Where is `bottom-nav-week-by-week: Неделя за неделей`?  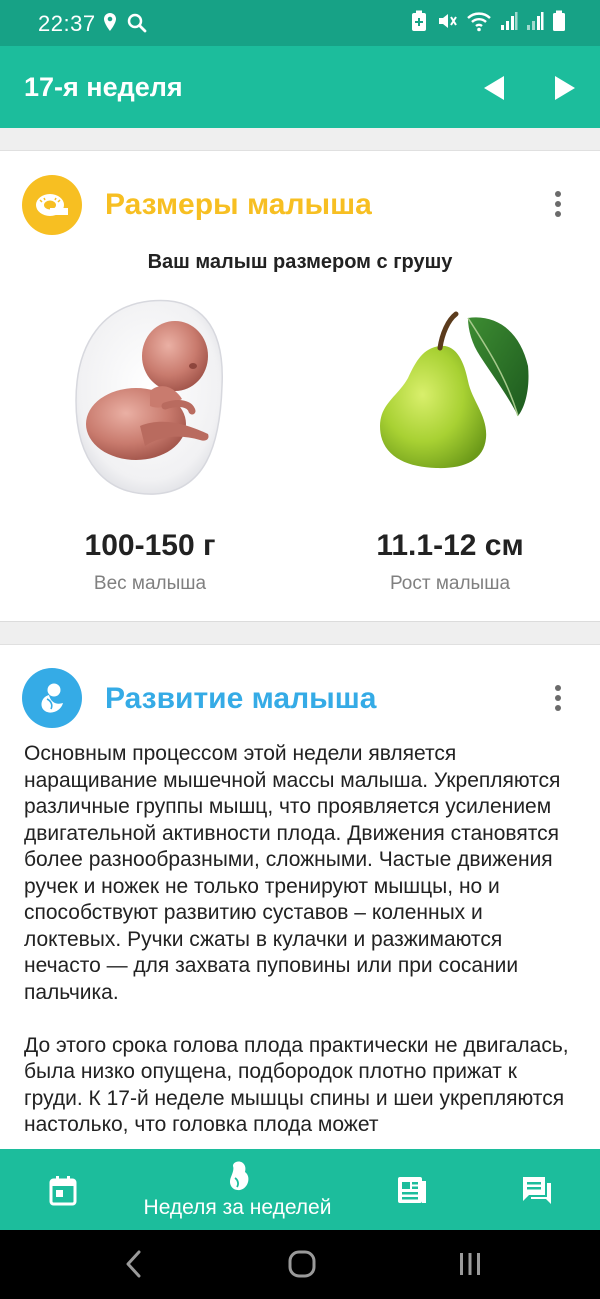 bottom-nav-week-by-week: Неделя за неделей is located at coordinates (237, 1189).